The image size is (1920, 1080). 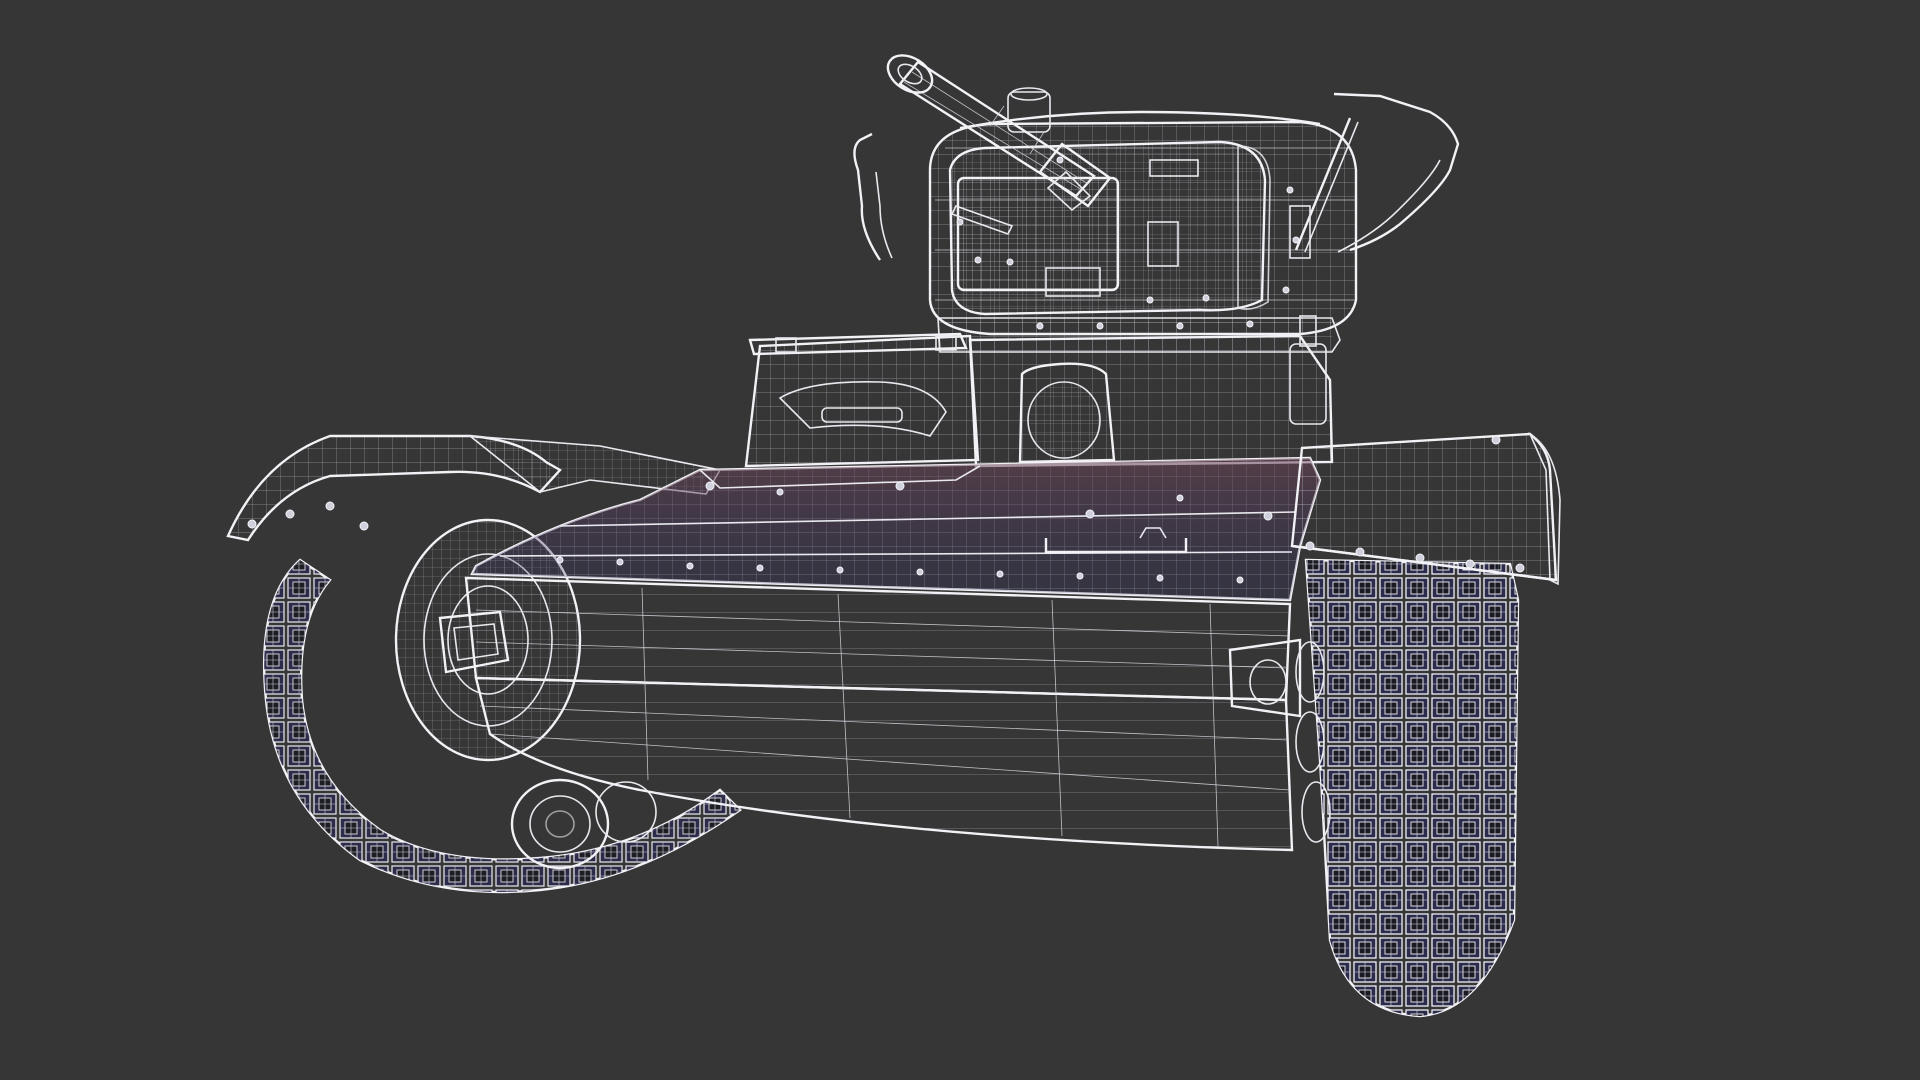 I want to click on right-track, so click(x=1407, y=788).